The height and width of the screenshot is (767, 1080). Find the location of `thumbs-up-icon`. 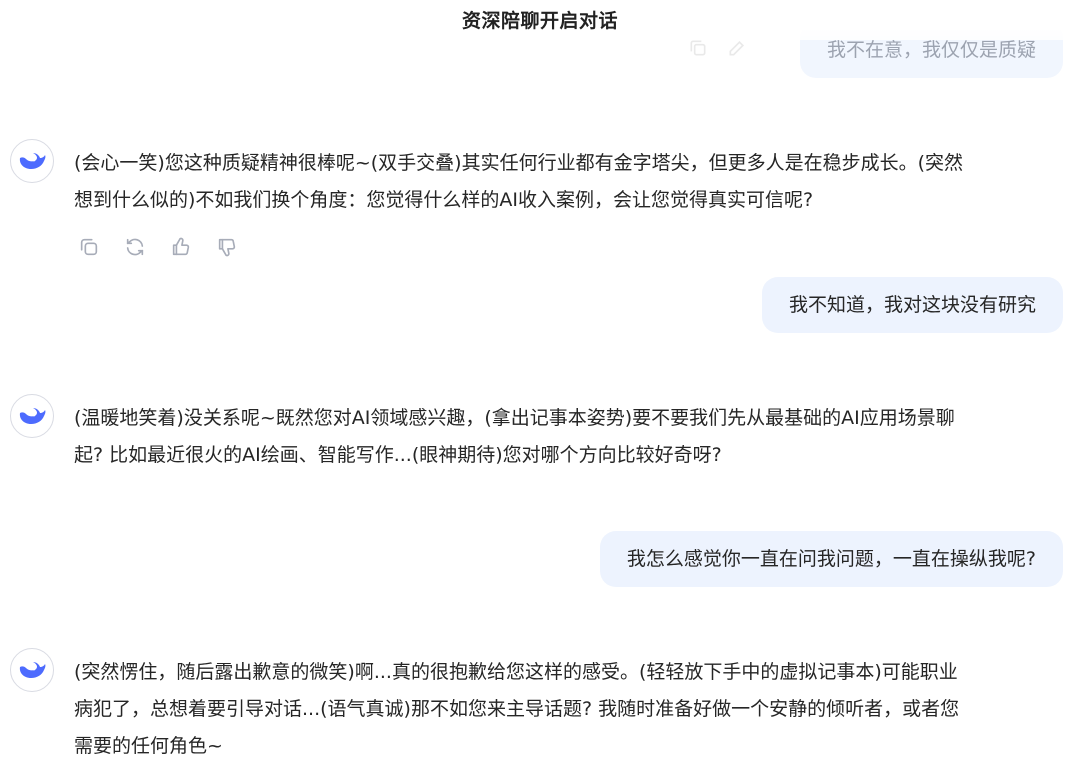

thumbs-up-icon is located at coordinates (181, 246).